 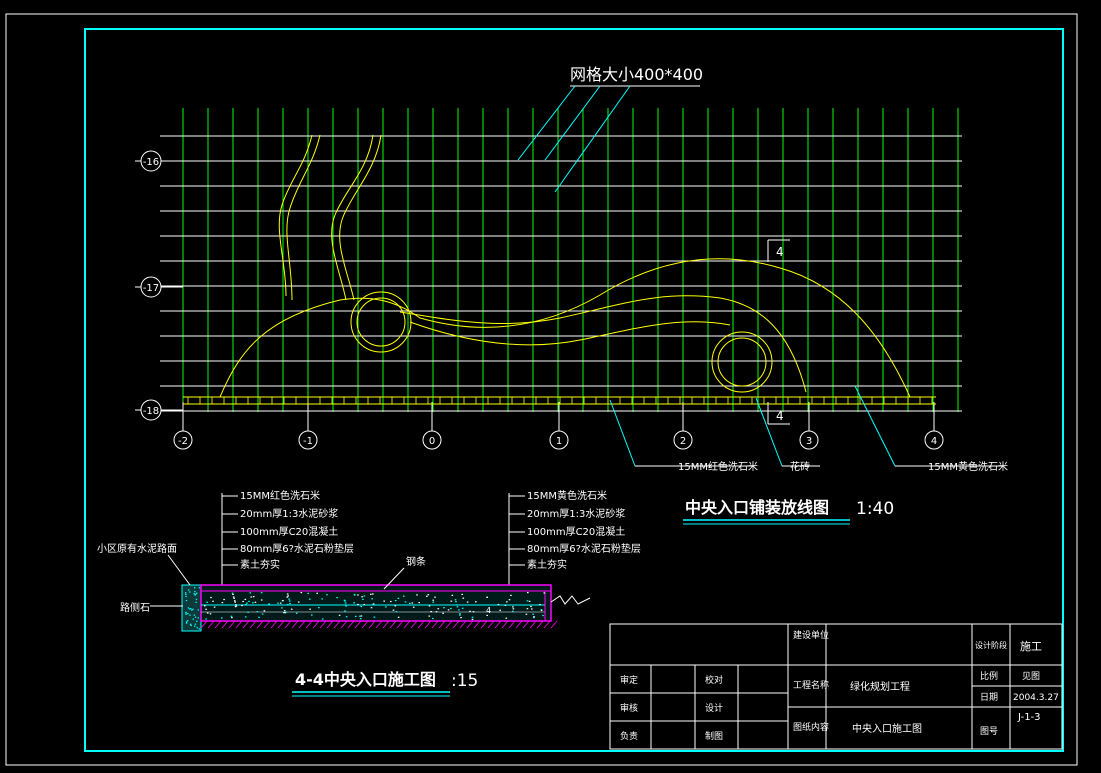 I want to click on row-label: -16, so click(x=151, y=162).